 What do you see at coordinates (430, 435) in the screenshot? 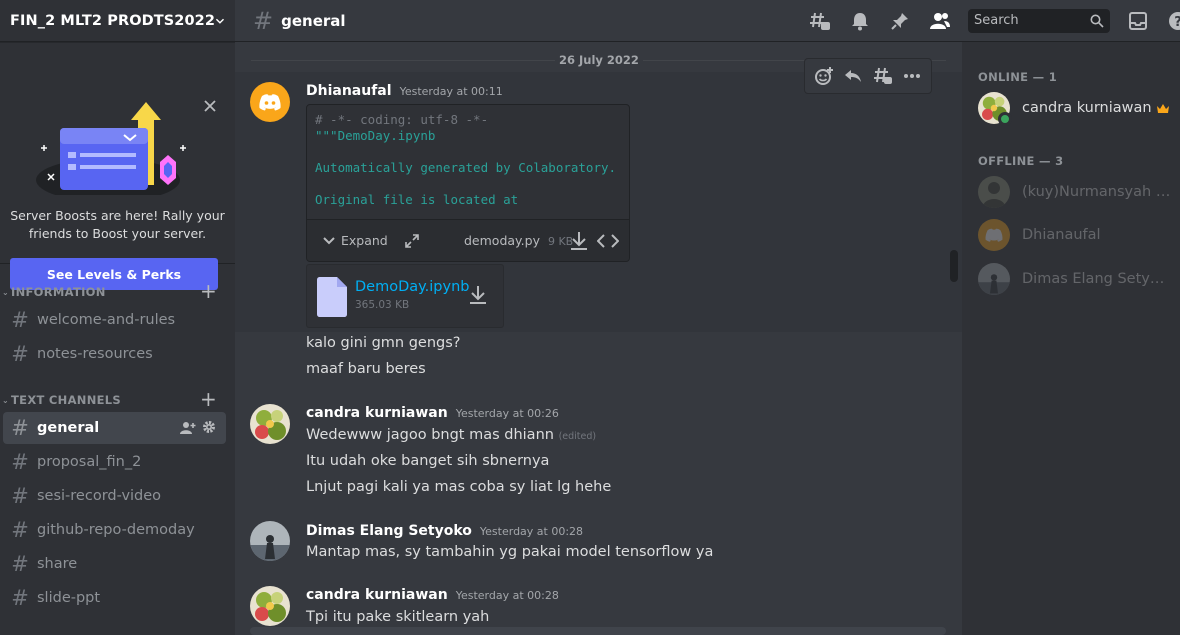
I see `message-text-content: Wedewww jagoo bngt mas dhiann` at bounding box center [430, 435].